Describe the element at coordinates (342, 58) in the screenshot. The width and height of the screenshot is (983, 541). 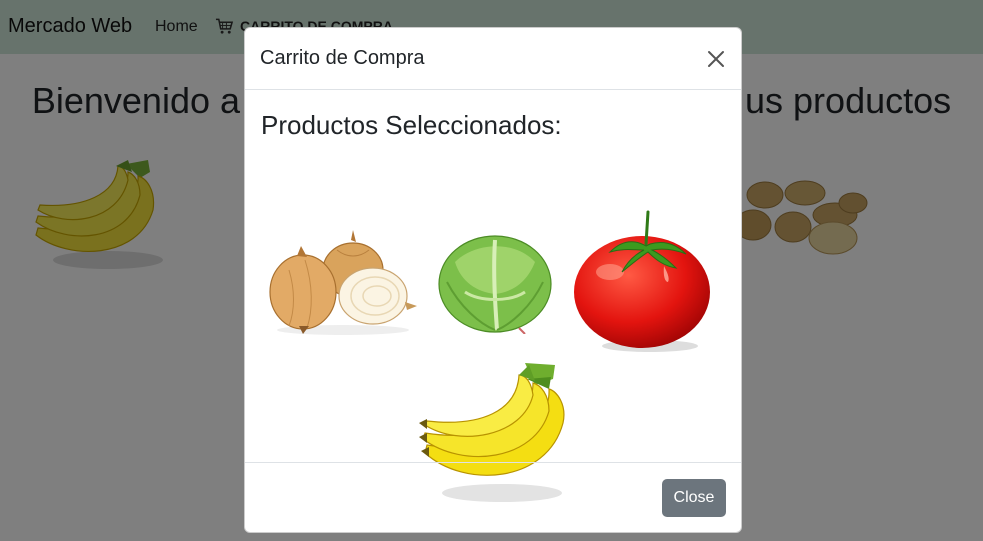
I see `modal-title: Carrito de Compra` at that location.